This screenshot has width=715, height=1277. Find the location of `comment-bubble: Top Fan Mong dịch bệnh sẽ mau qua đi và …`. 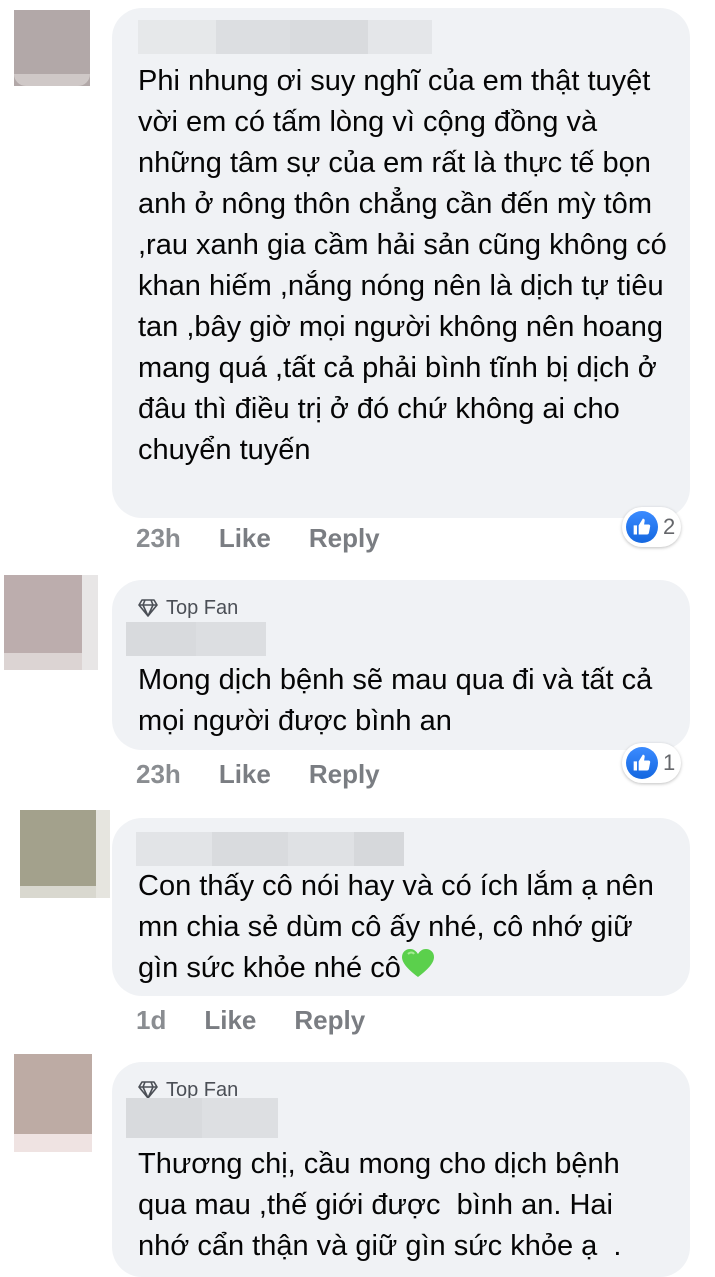

comment-bubble: Top Fan Mong dịch bệnh sẽ mau qua đi và … is located at coordinates (401, 665).